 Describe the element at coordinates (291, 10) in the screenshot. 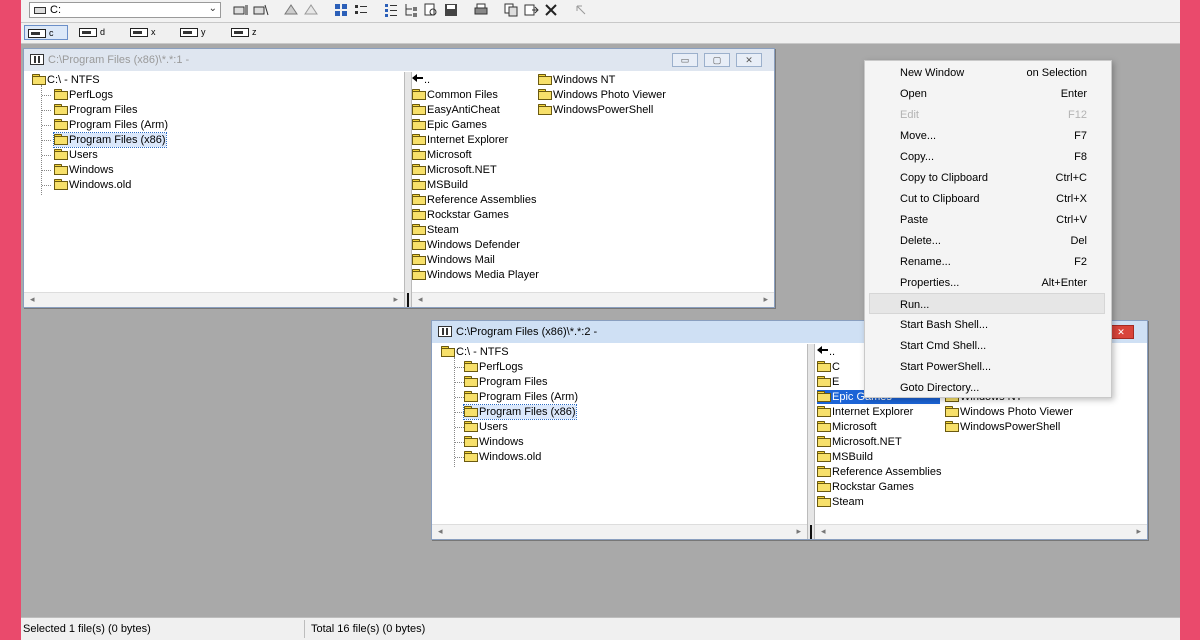

I see `share-as-icon` at that location.